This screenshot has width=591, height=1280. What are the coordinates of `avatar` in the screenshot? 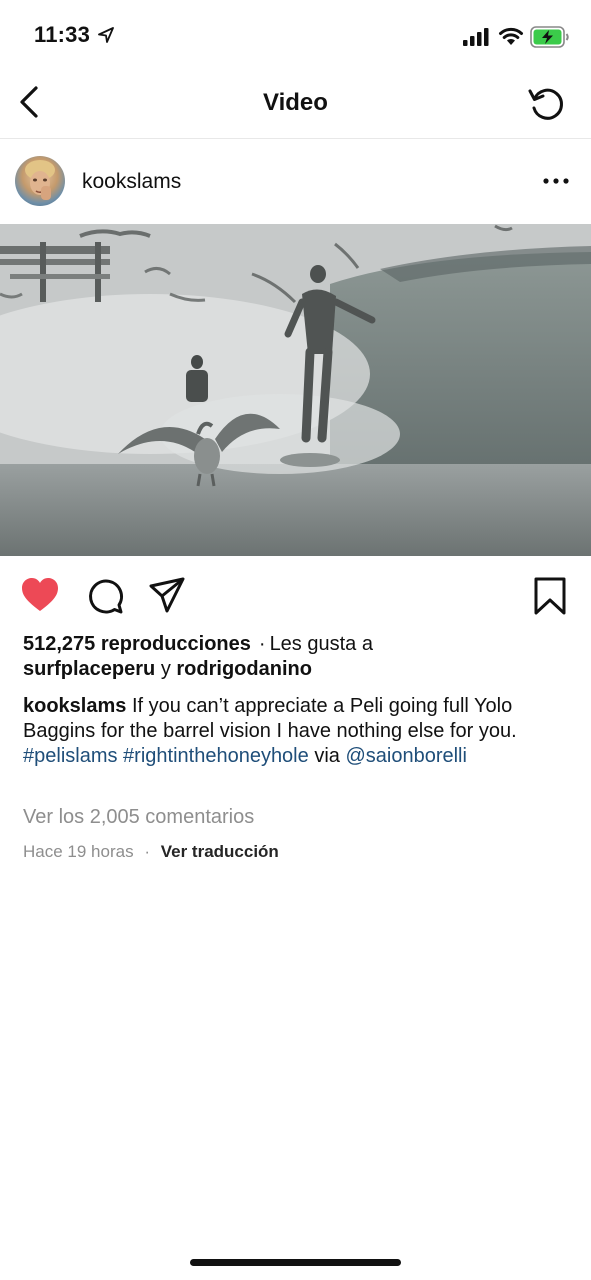 It's located at (40, 181).